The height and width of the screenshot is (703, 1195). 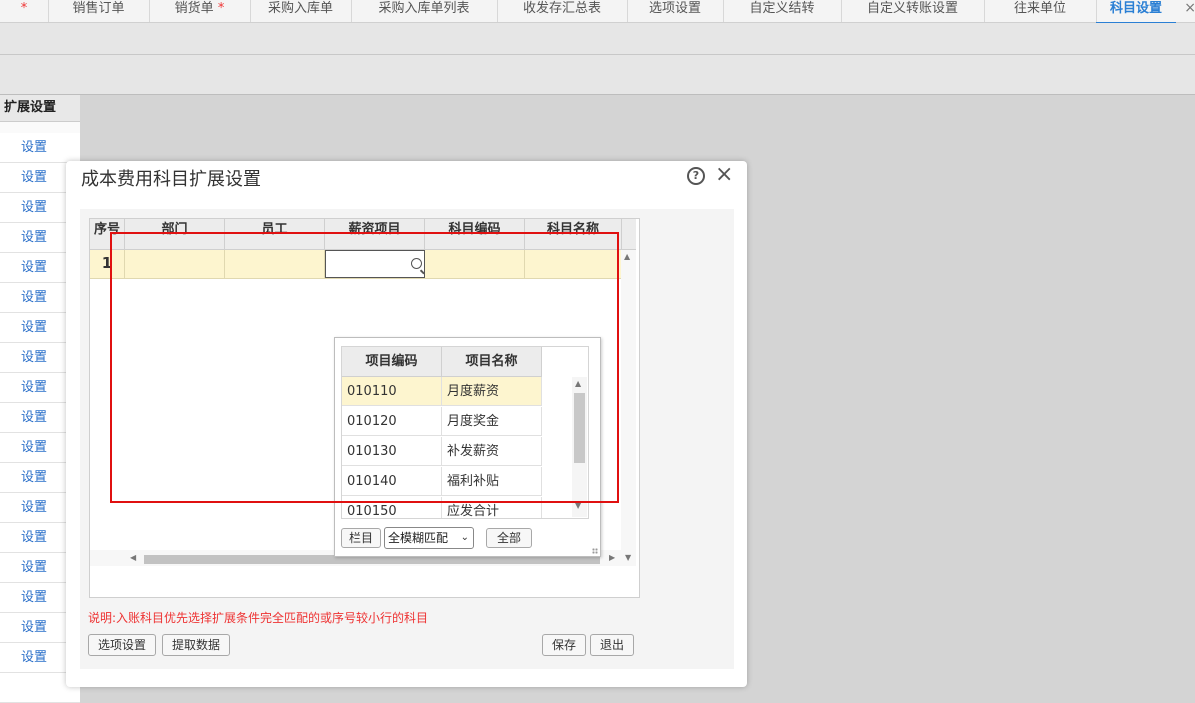 What do you see at coordinates (392, 391) in the screenshot?
I see `lookup-code-cell: 010110` at bounding box center [392, 391].